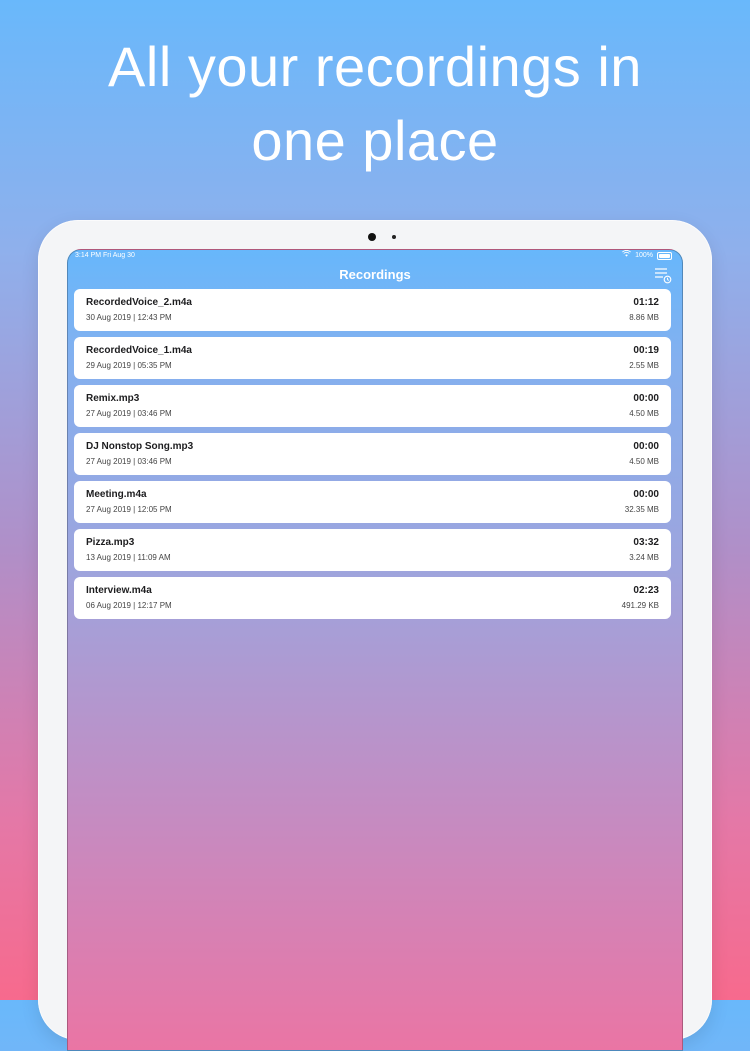 Image resolution: width=750 pixels, height=1051 pixels. Describe the element at coordinates (375, 256) in the screenshot. I see `status-bar: 3:14 PM Fri Aug 30 100%` at that location.